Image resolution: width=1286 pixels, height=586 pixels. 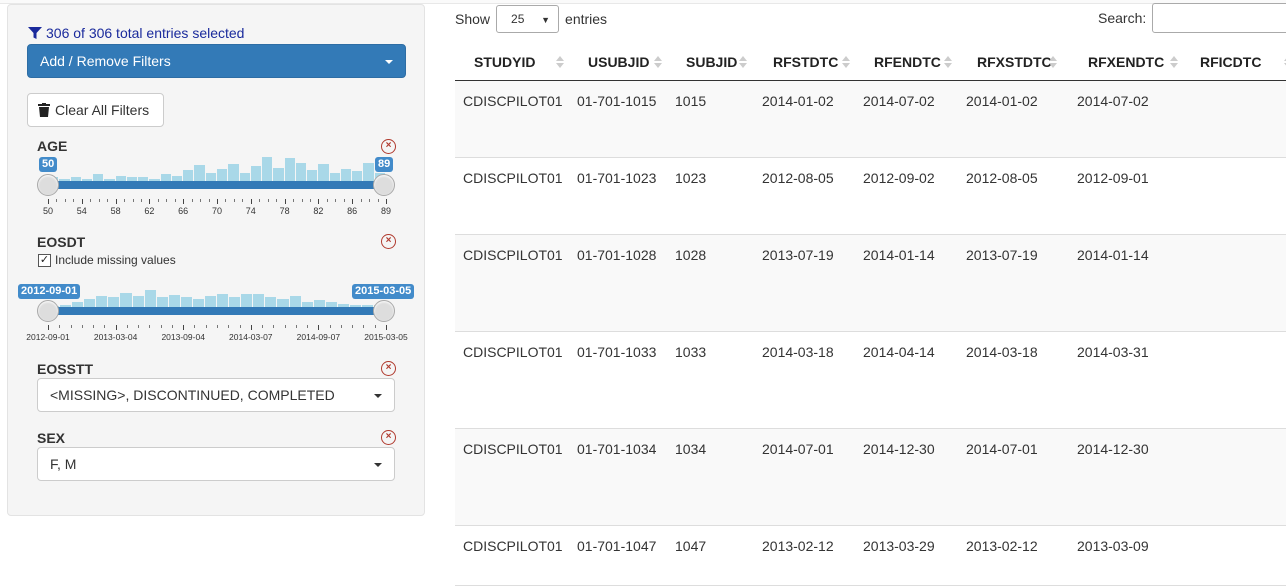 What do you see at coordinates (48, 311) in the screenshot?
I see `eosdt-min-handle` at bounding box center [48, 311].